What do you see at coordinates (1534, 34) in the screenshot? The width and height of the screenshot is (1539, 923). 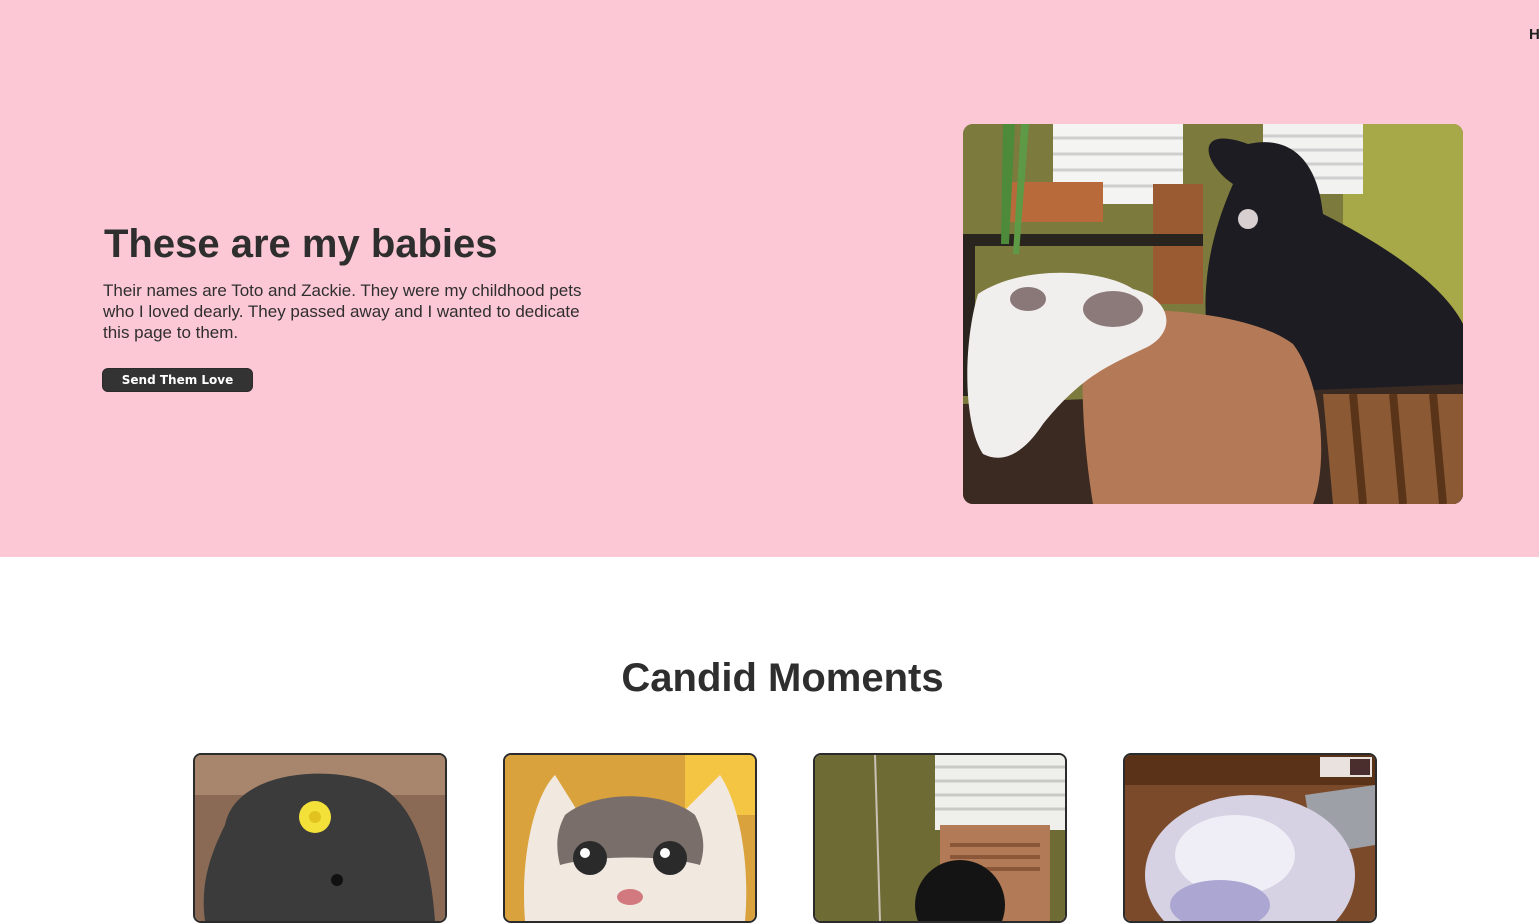 I see `nav-home-link: Home` at bounding box center [1534, 34].